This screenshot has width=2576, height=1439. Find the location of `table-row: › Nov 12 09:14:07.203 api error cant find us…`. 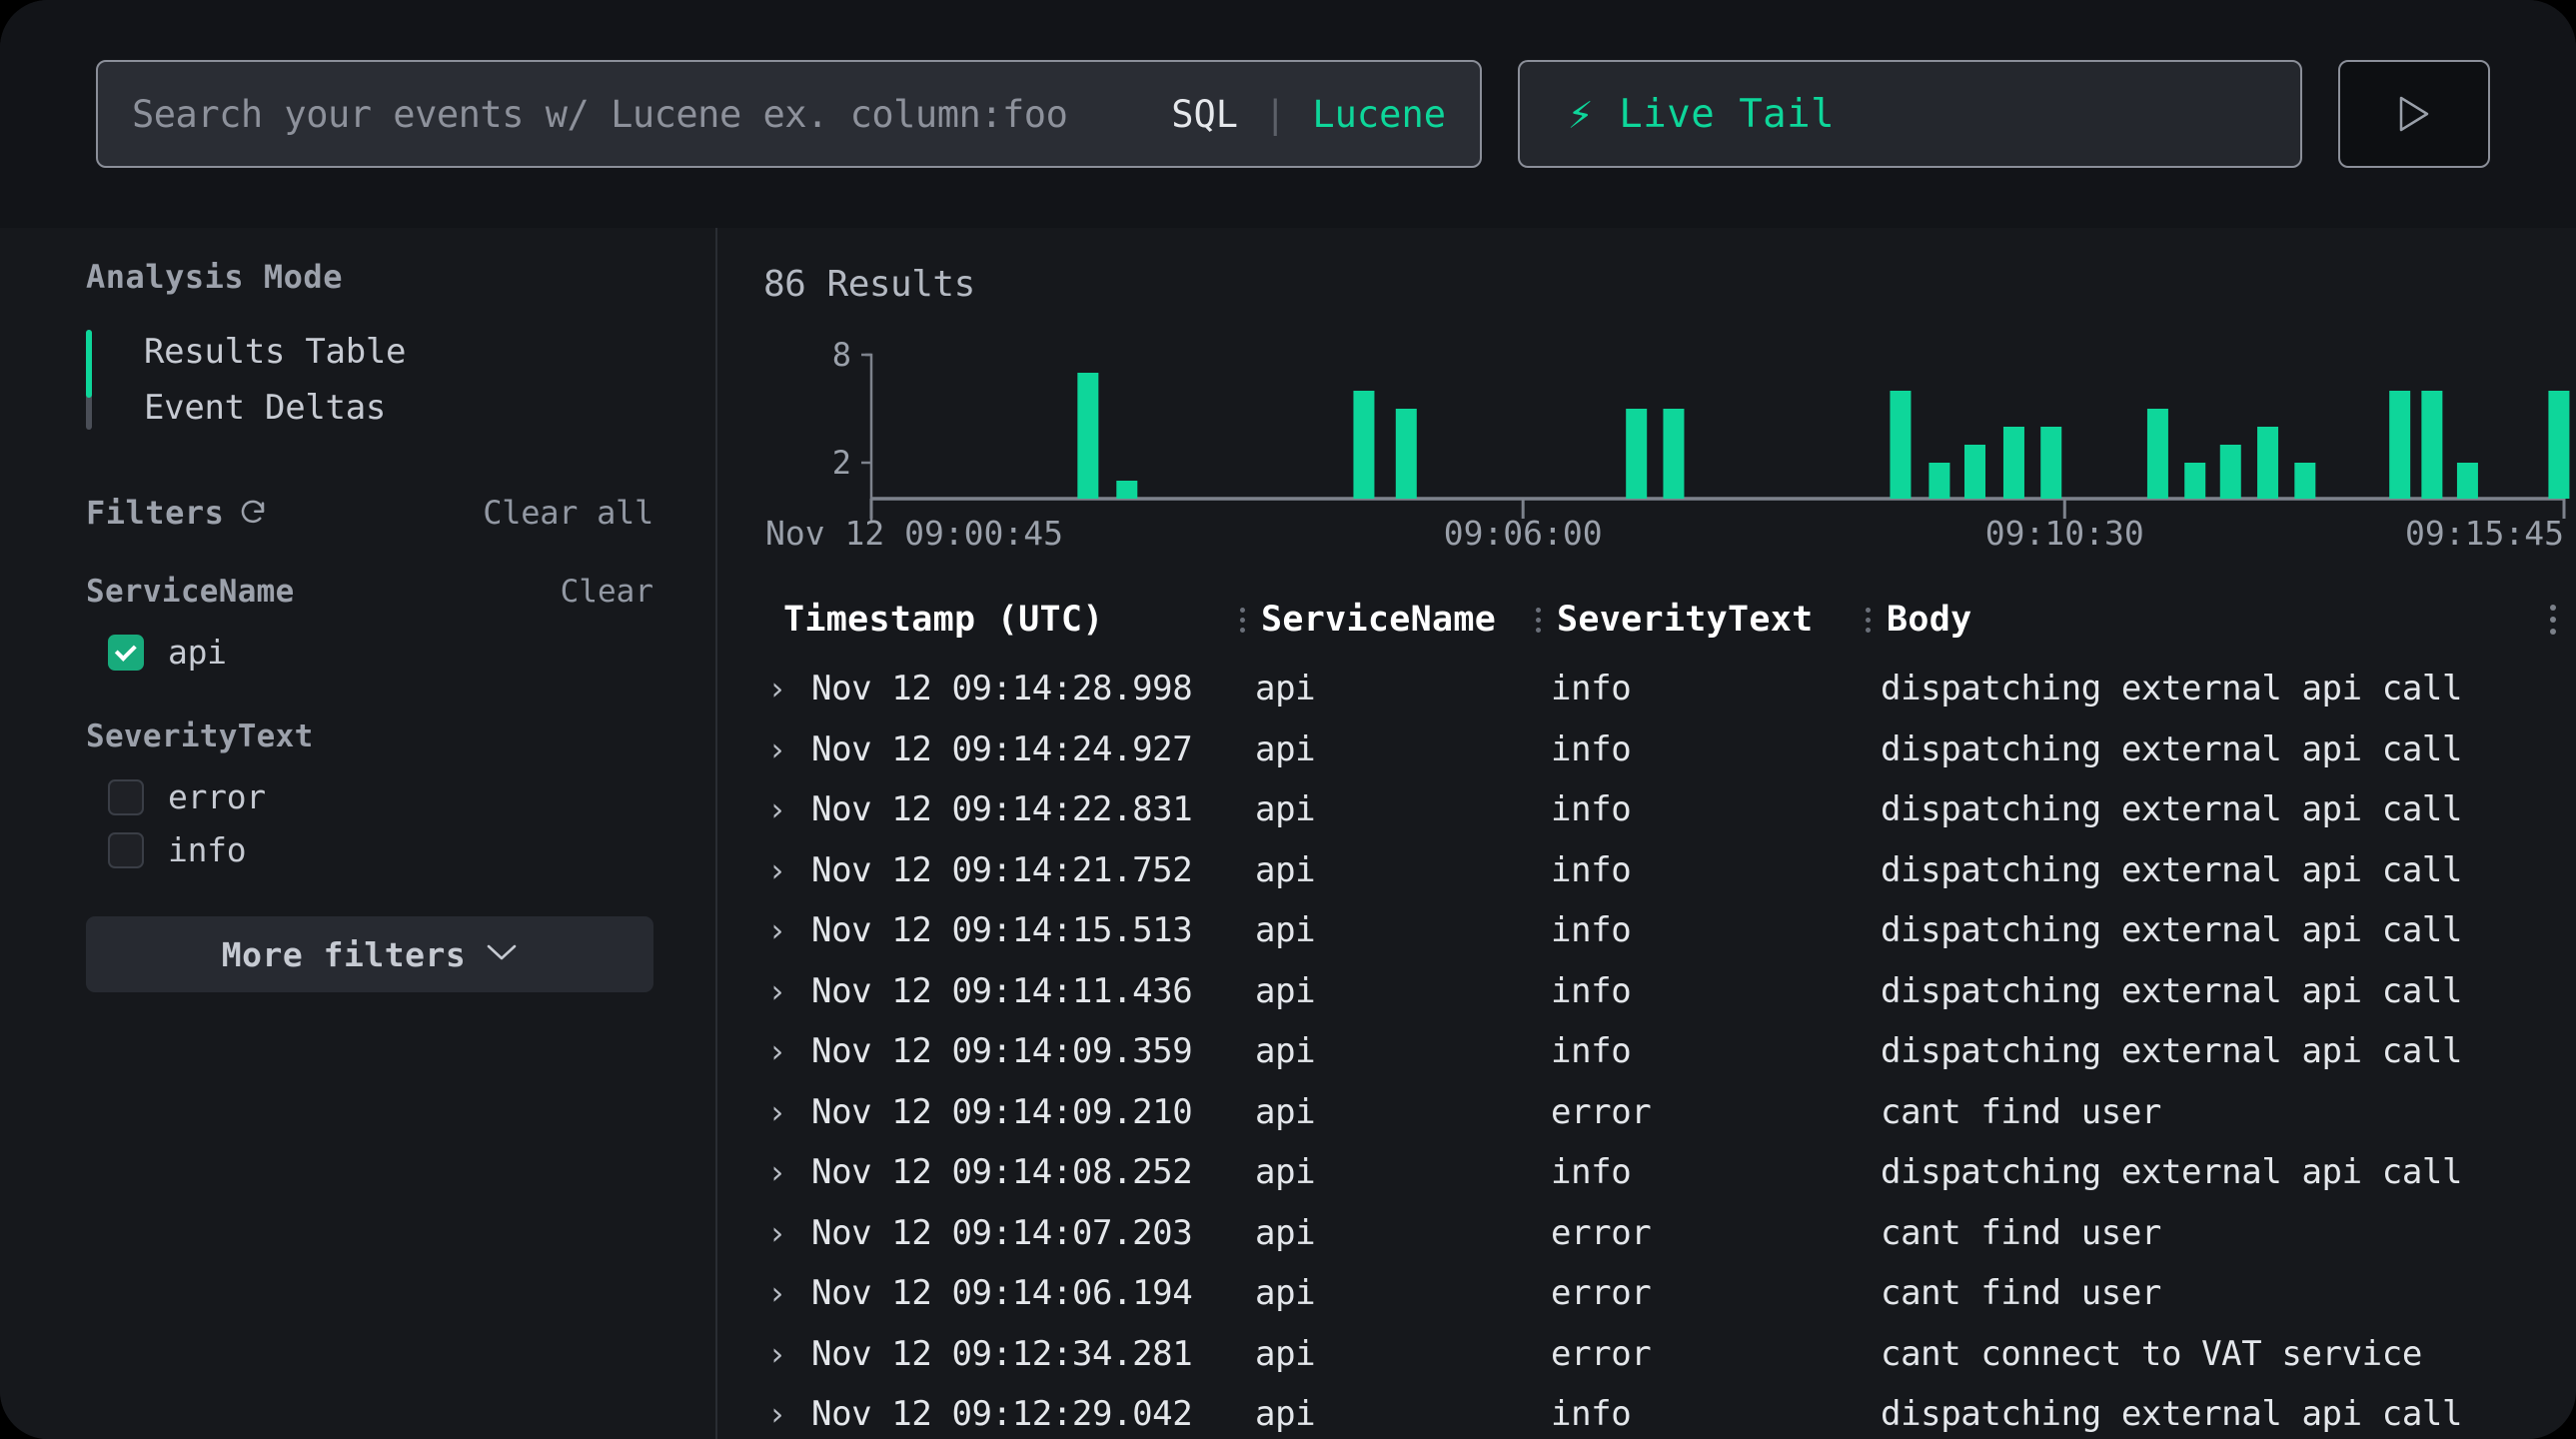

table-row: › Nov 12 09:14:07.203 api error cant find us… is located at coordinates (1659, 1232).